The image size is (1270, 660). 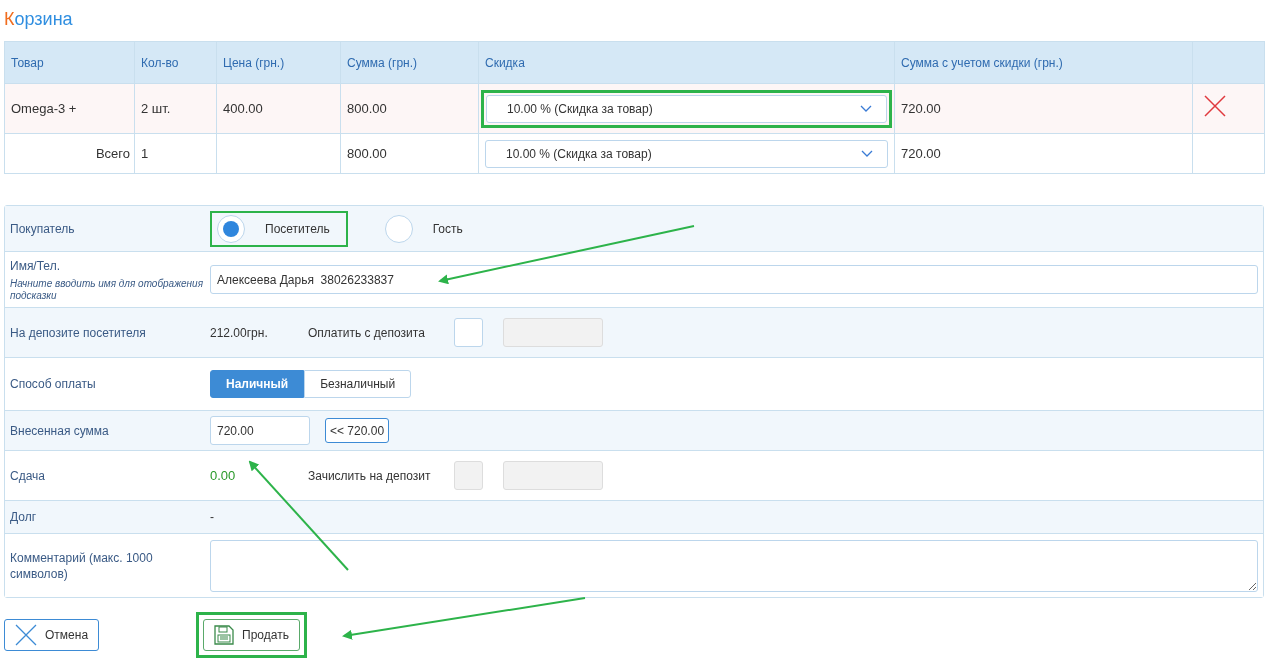 What do you see at coordinates (734, 565) in the screenshot?
I see `comment-textarea` at bounding box center [734, 565].